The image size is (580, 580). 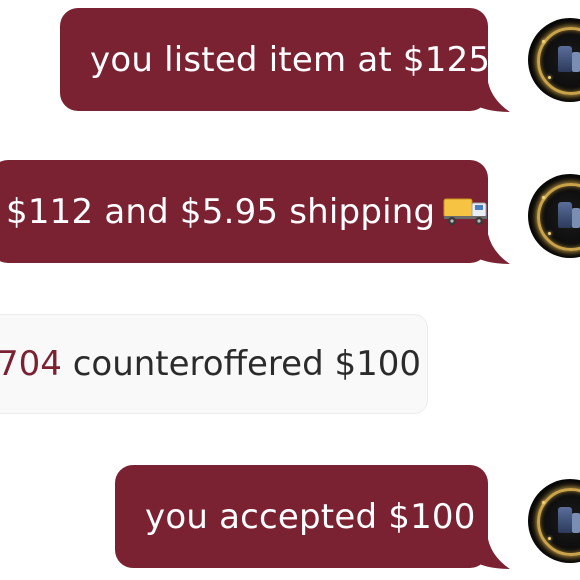 I want to click on delivery-truck-icon, so click(x=465, y=211).